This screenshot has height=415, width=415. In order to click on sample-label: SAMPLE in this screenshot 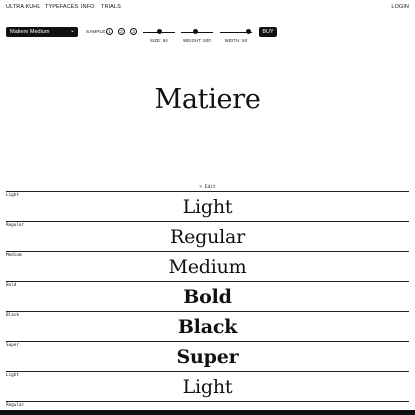, I will do `click(96, 31)`.